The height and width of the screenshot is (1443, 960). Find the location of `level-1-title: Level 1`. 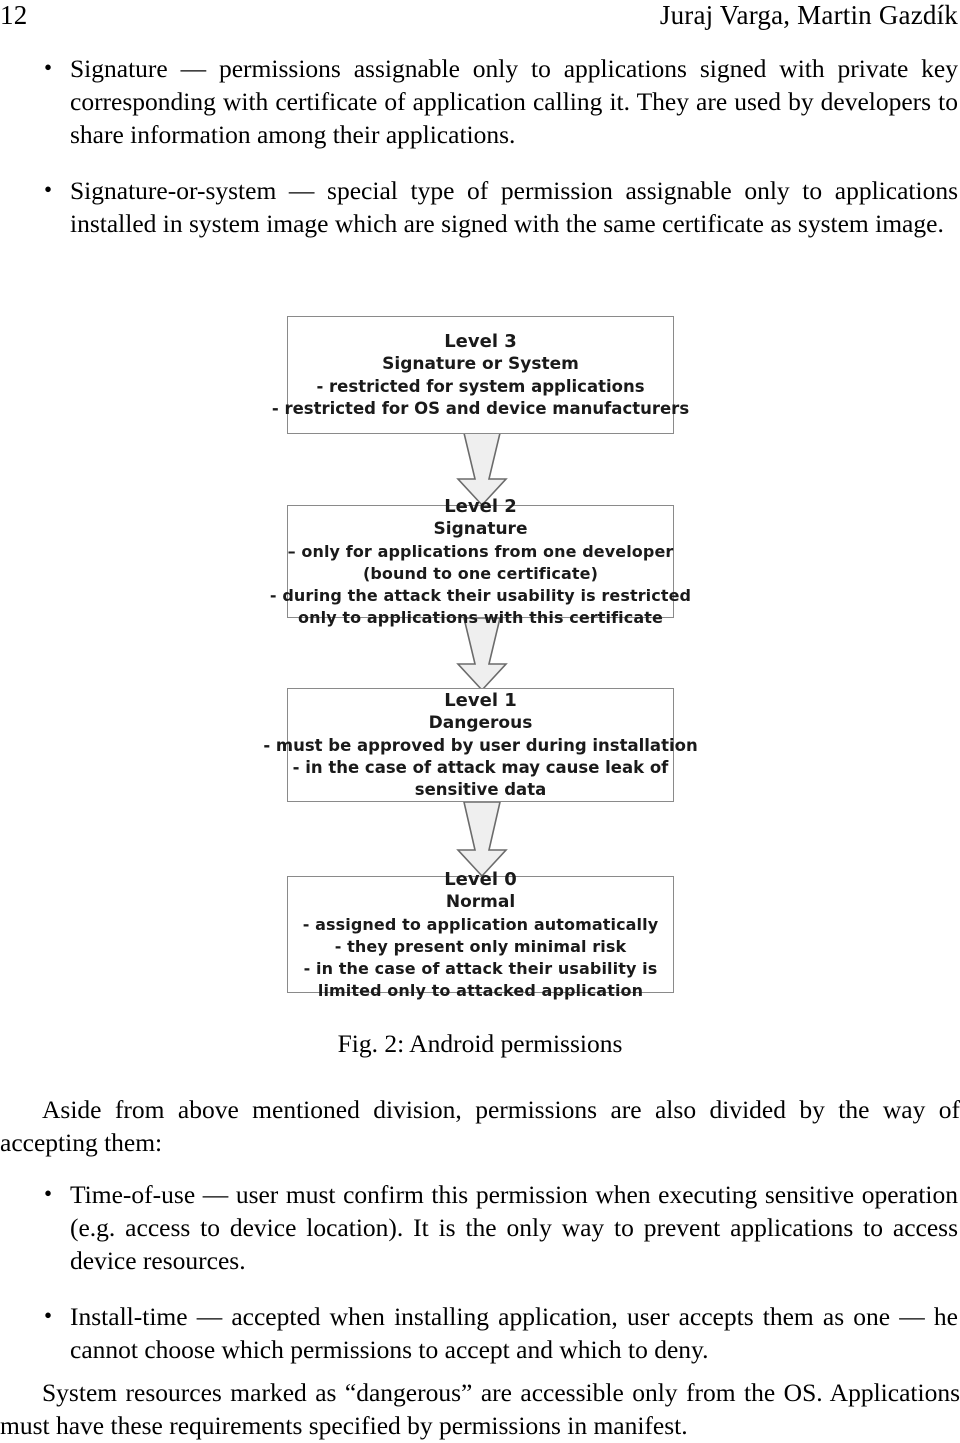

level-1-title: Level 1 is located at coordinates (480, 700).